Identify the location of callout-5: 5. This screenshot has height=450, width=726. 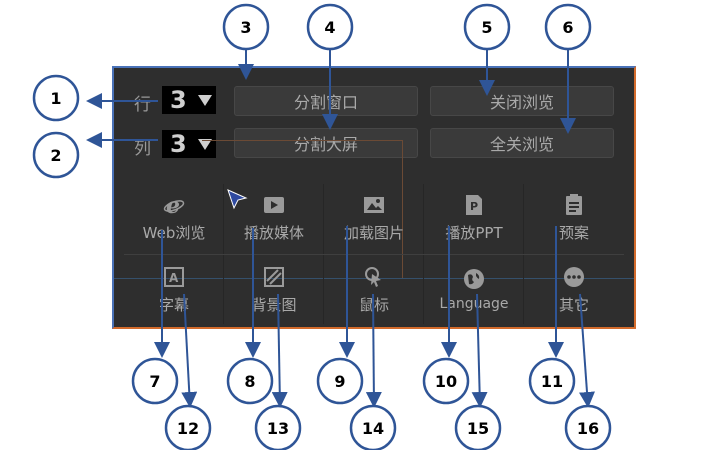
(487, 27).